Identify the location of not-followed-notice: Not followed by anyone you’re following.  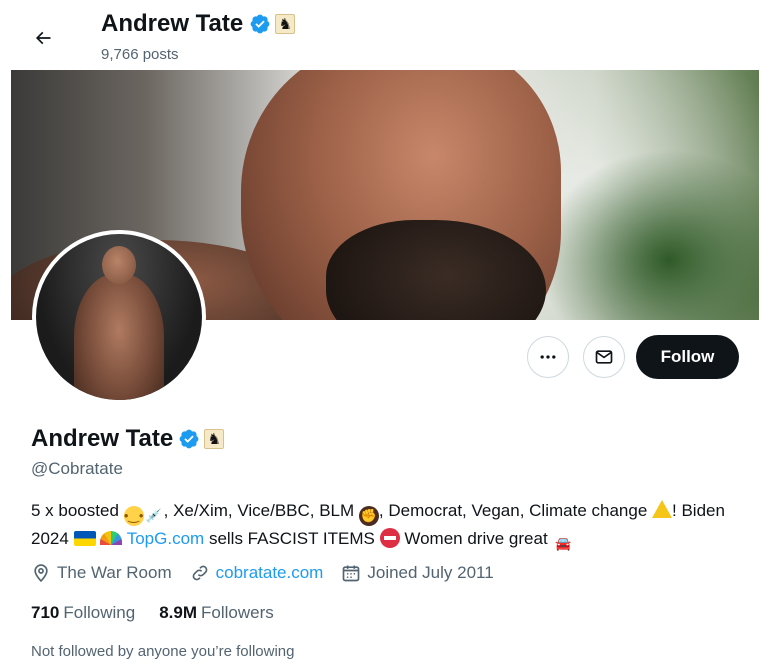
(163, 651).